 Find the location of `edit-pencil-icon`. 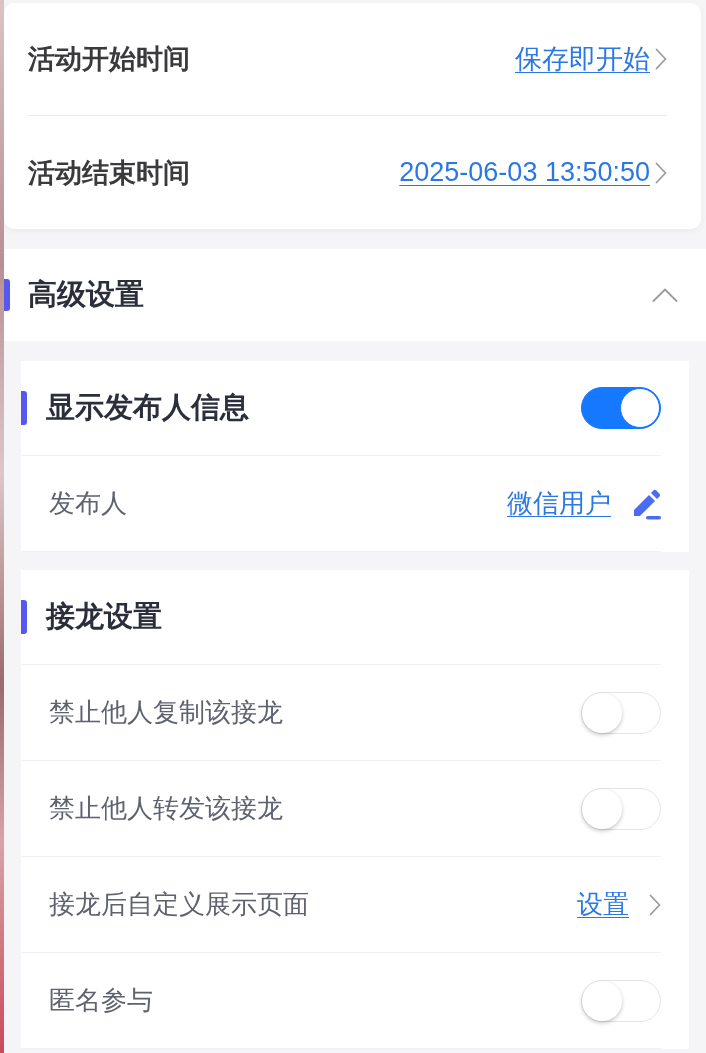

edit-pencil-icon is located at coordinates (646, 503).